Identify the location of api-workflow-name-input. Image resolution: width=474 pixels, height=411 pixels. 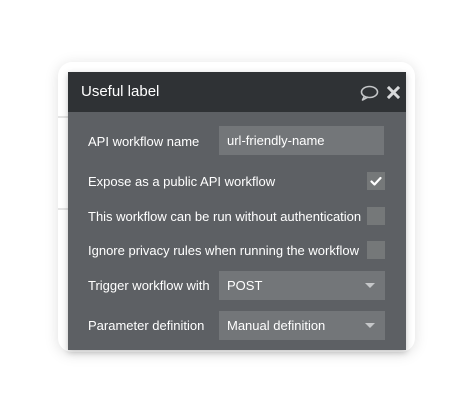
(301, 140).